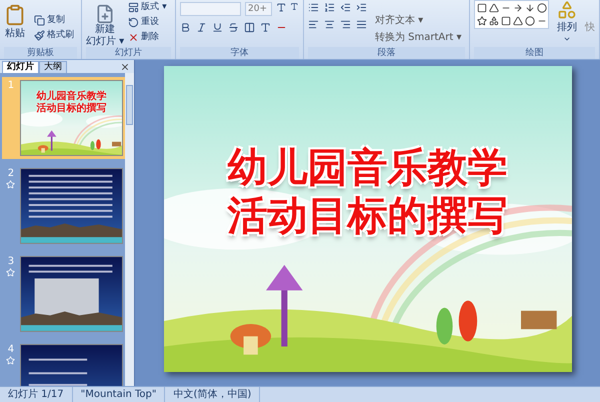 The height and width of the screenshot is (402, 600). Describe the element at coordinates (258, 9) in the screenshot. I see `font-size-field: 20+` at that location.